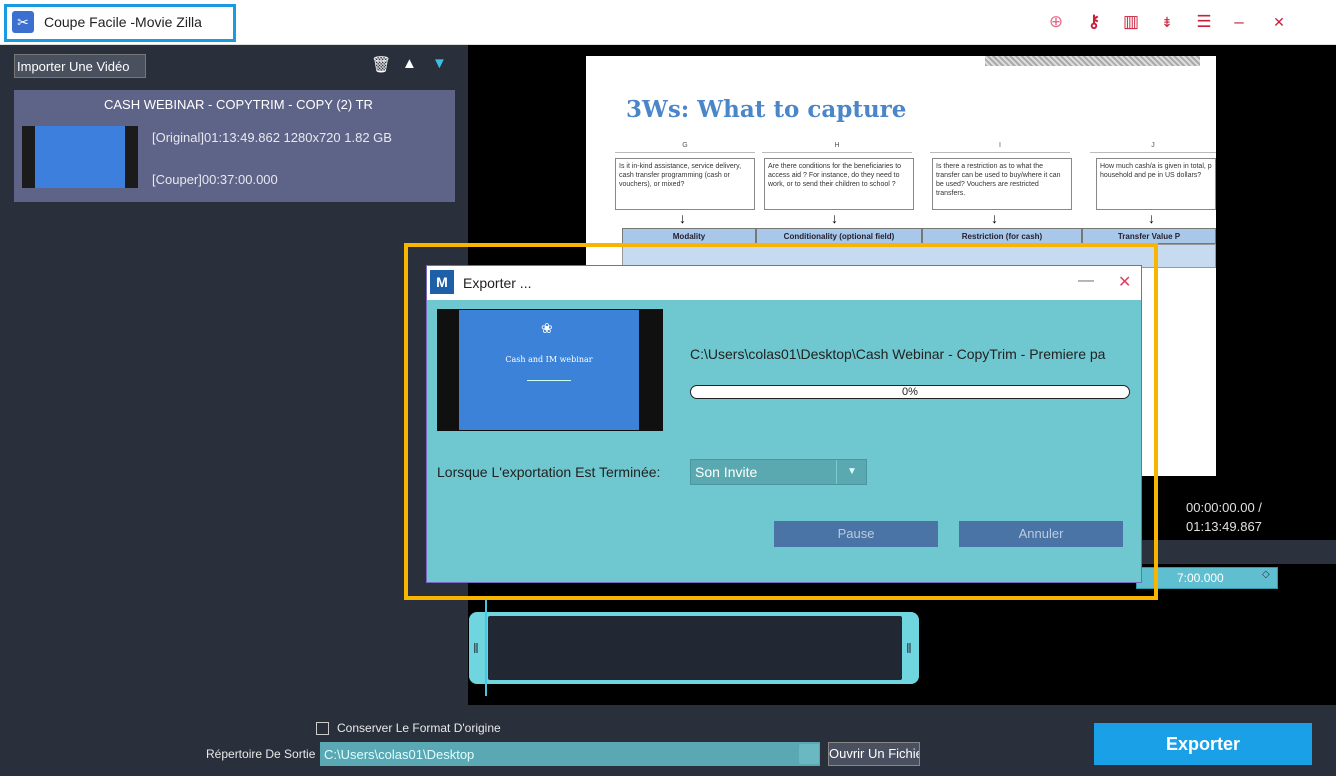  I want to click on minimize-icon: —, so click(1086, 281).